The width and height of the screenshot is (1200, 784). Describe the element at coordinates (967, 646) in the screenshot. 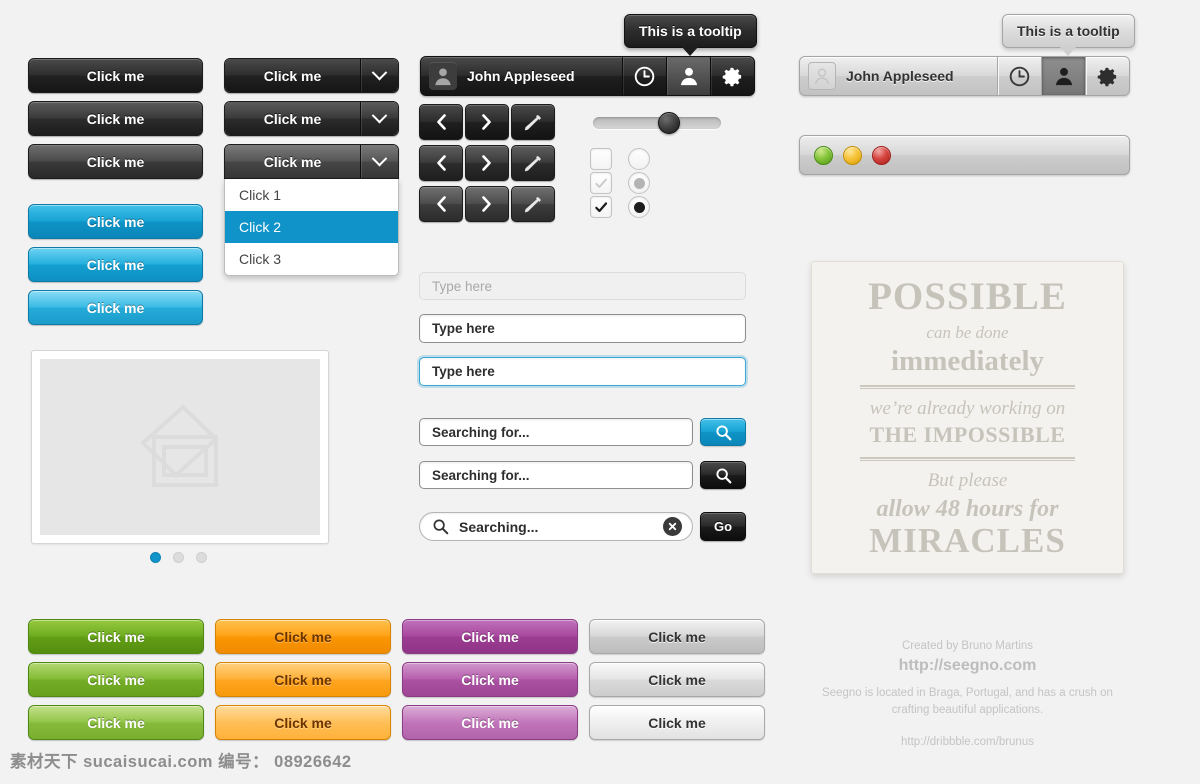

I see `credits-created-by: Created by Bruno Martins` at that location.